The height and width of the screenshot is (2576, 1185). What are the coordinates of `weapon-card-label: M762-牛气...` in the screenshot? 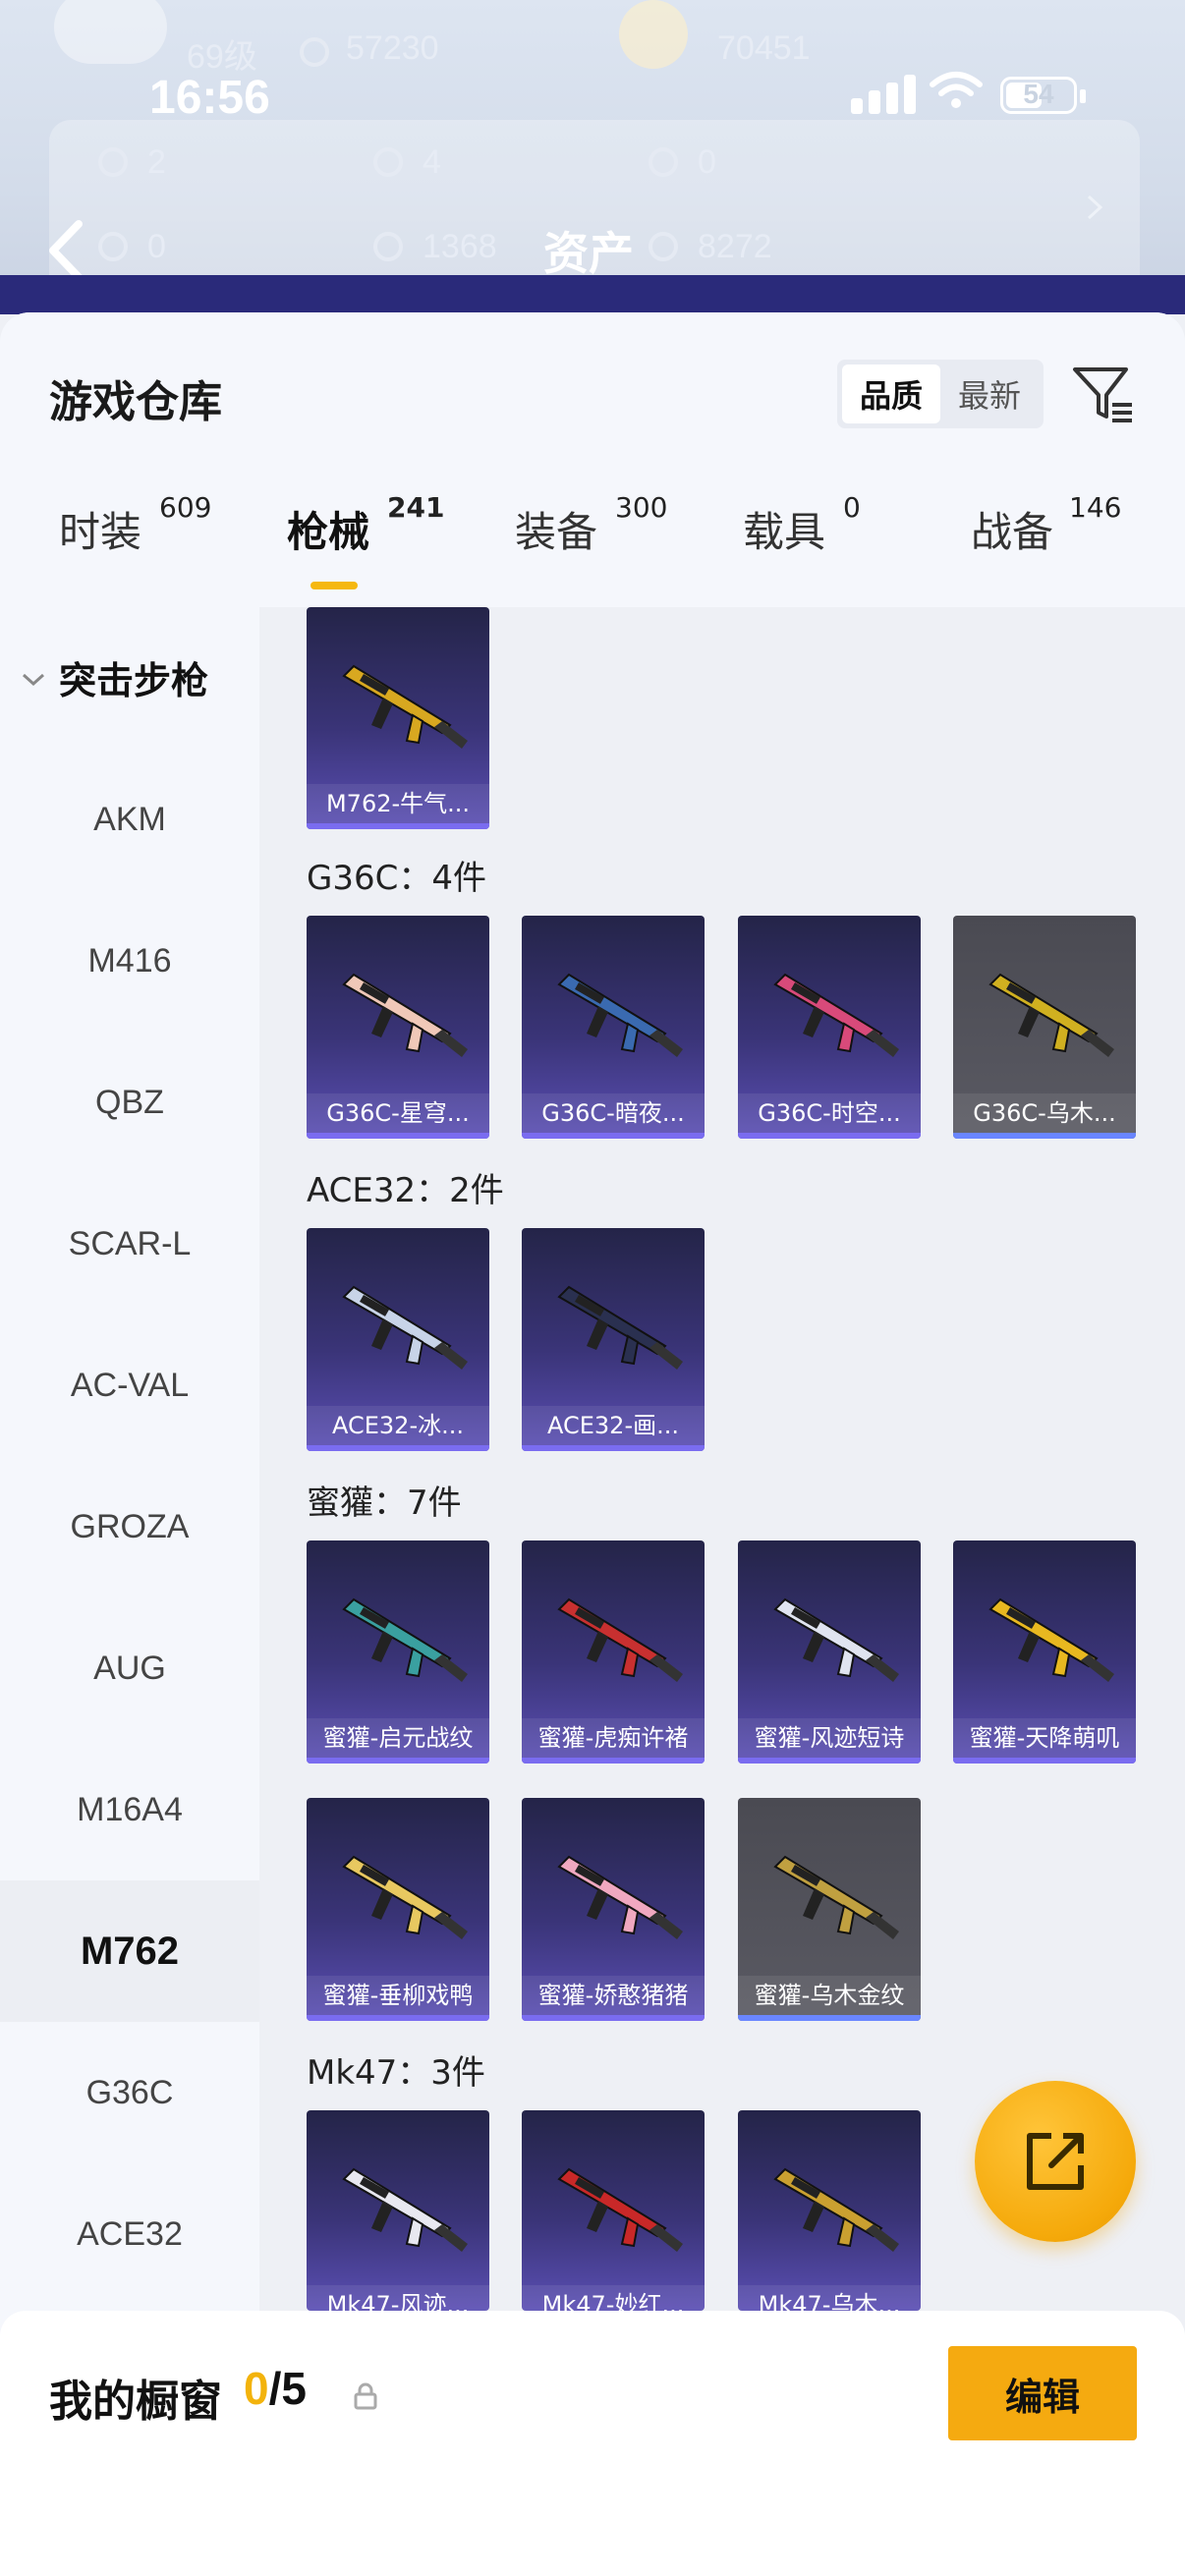 It's located at (398, 803).